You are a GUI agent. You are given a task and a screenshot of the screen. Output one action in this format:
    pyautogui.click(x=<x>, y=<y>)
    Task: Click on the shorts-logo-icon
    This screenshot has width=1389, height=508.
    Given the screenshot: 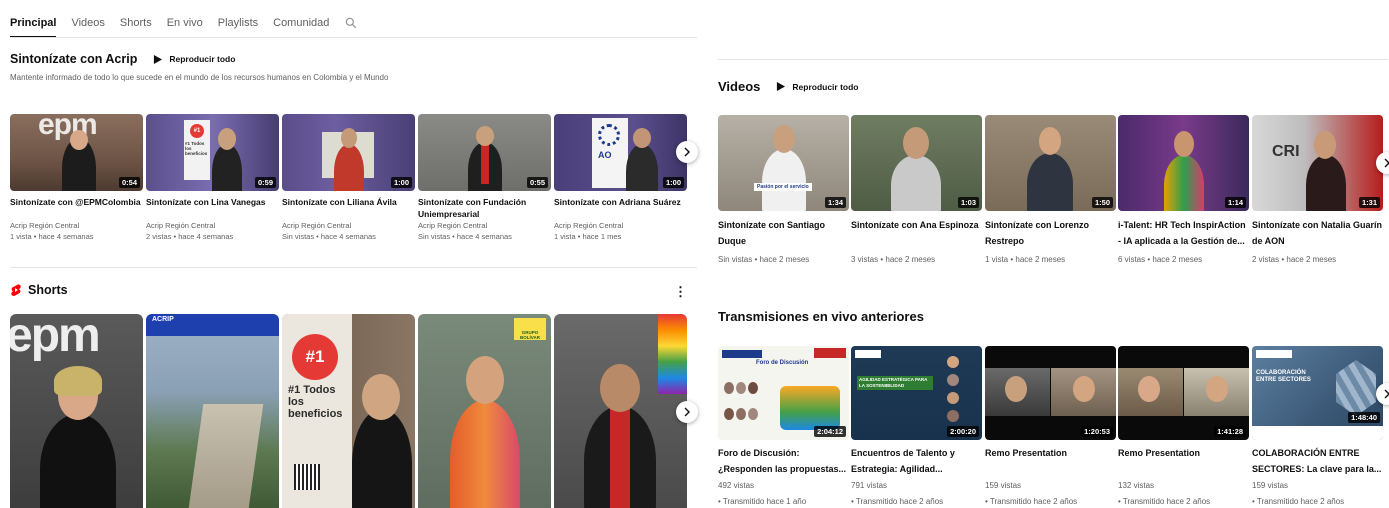 What is the action you would take?
    pyautogui.click(x=16, y=290)
    